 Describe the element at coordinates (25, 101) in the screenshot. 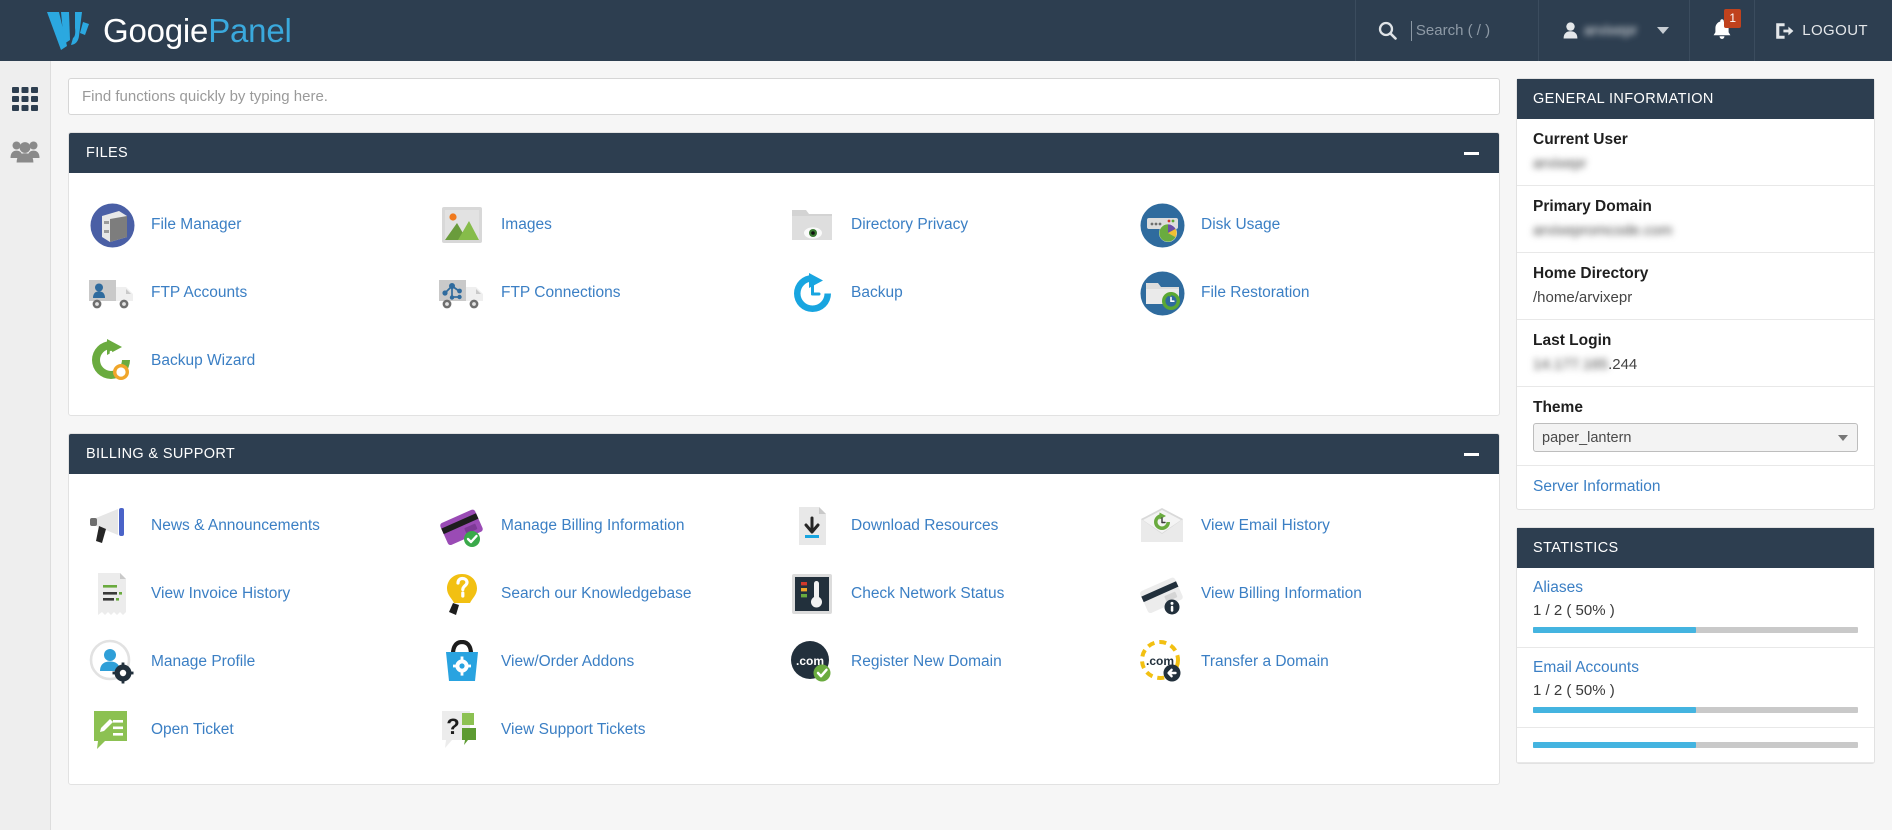

I see `sidebar-item-home` at that location.